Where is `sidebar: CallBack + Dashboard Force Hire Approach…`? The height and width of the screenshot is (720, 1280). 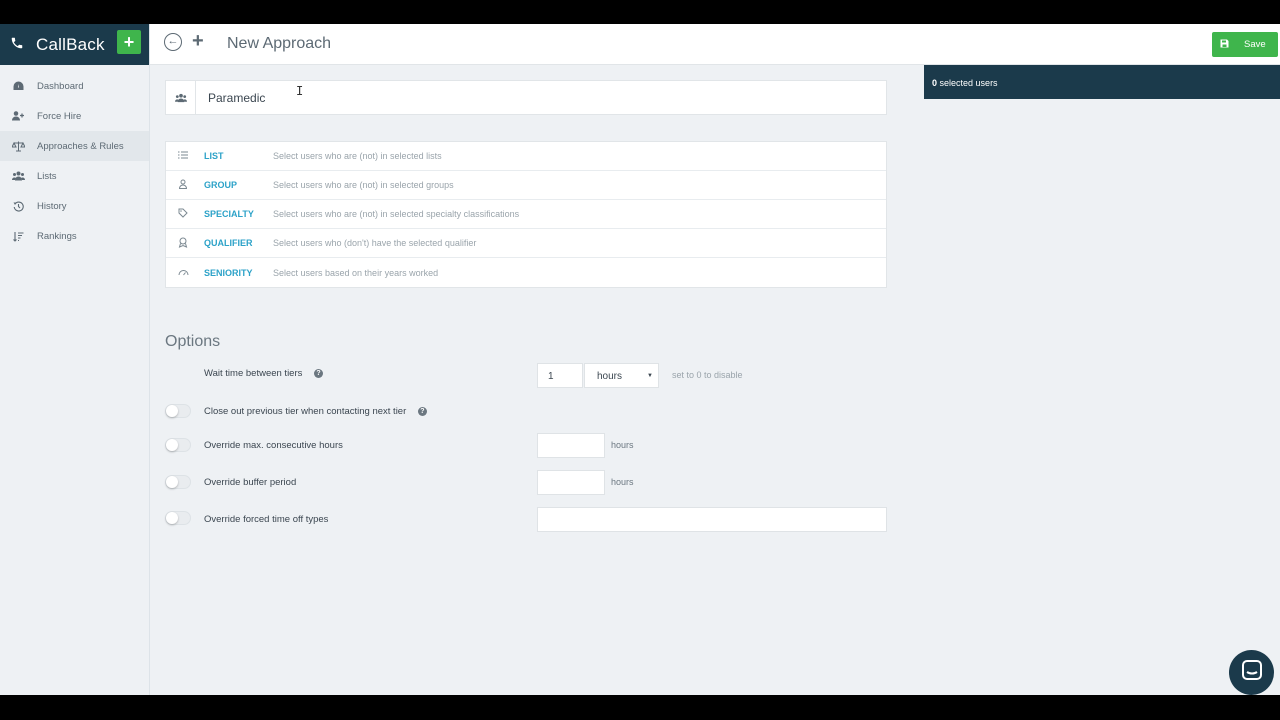 sidebar: CallBack + Dashboard Force Hire Approach… is located at coordinates (75, 359).